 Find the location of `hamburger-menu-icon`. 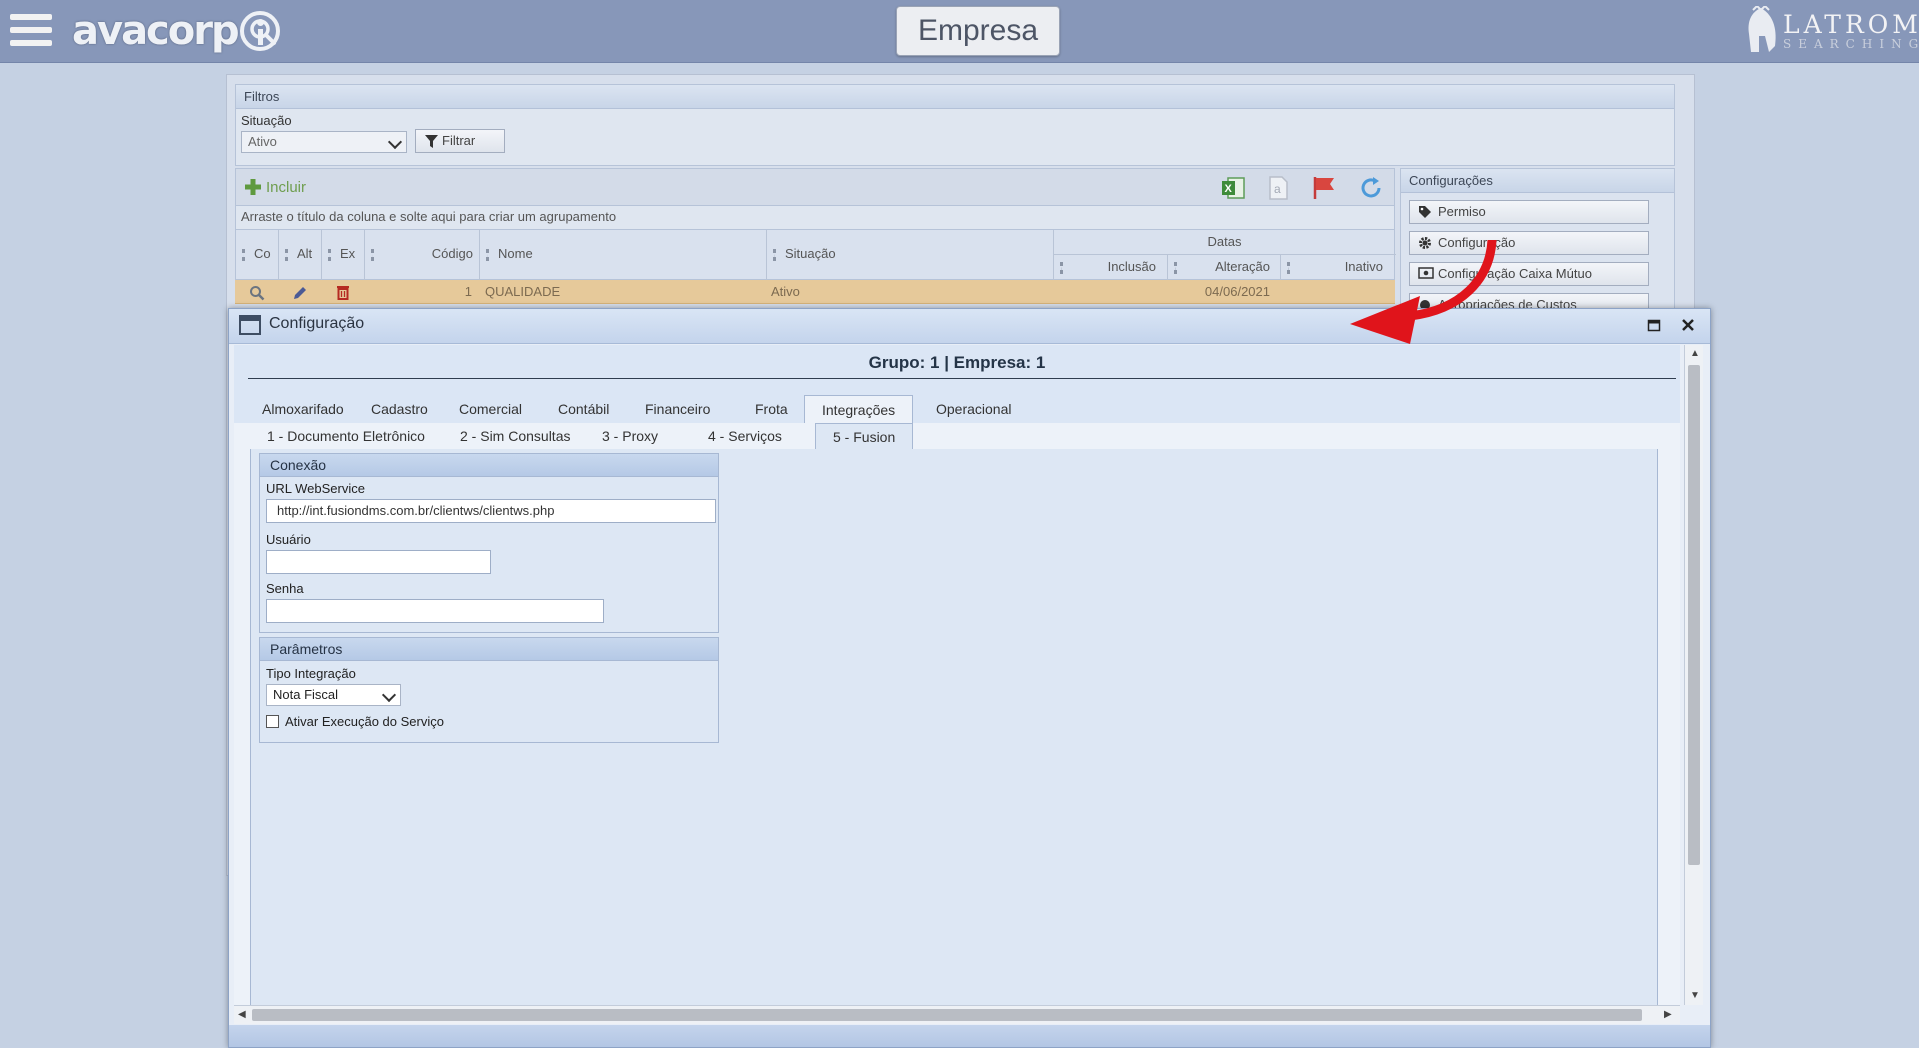

hamburger-menu-icon is located at coordinates (31, 30).